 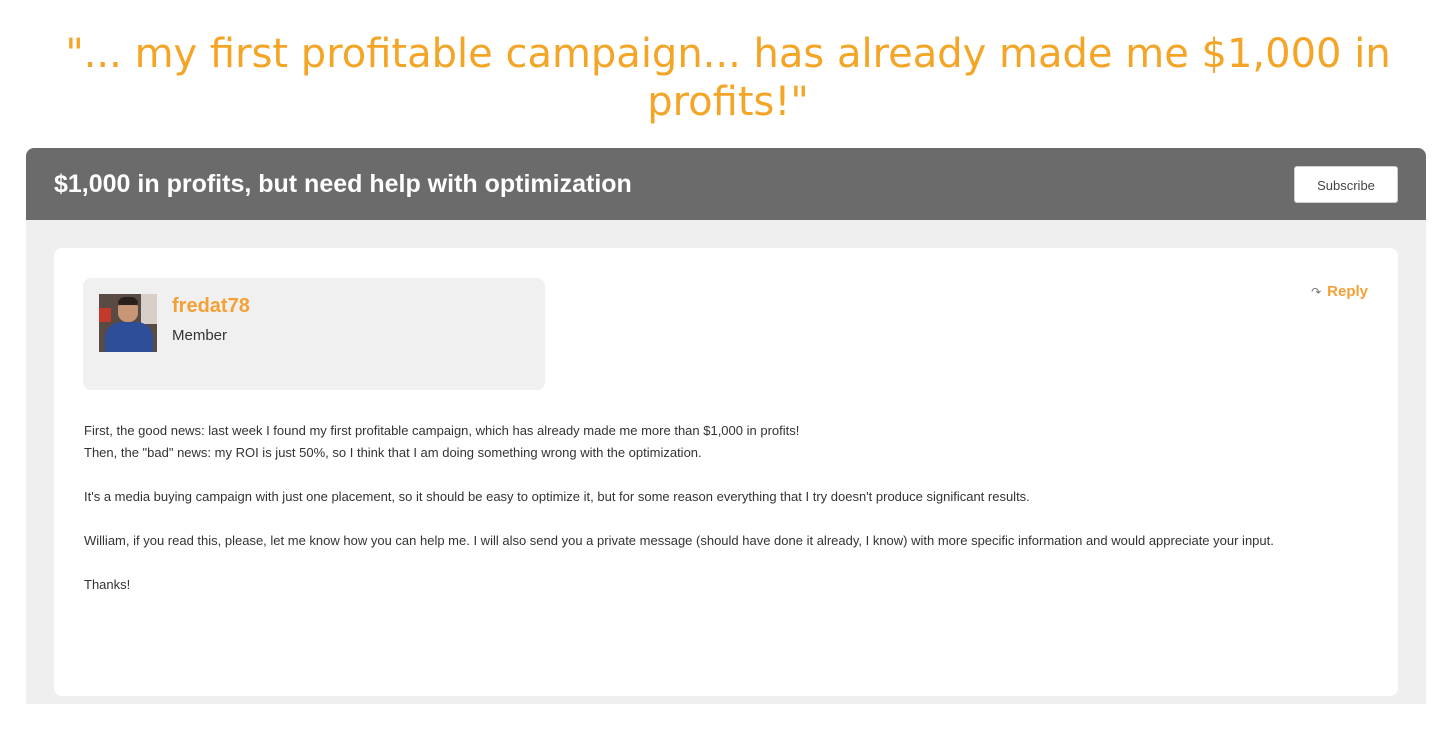 What do you see at coordinates (1316, 292) in the screenshot?
I see `reply-arrow-icon: ↷` at bounding box center [1316, 292].